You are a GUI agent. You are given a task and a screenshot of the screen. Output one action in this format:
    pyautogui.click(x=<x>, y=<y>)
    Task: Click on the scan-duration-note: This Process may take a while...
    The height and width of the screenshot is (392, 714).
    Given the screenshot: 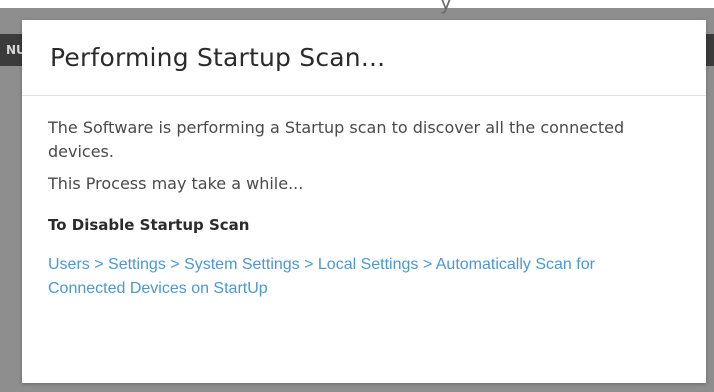 What is the action you would take?
    pyautogui.click(x=176, y=183)
    